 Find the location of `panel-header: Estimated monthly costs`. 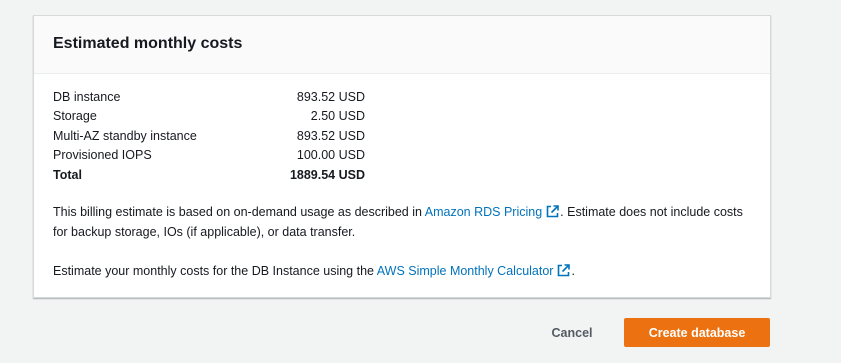

panel-header: Estimated monthly costs is located at coordinates (402, 45).